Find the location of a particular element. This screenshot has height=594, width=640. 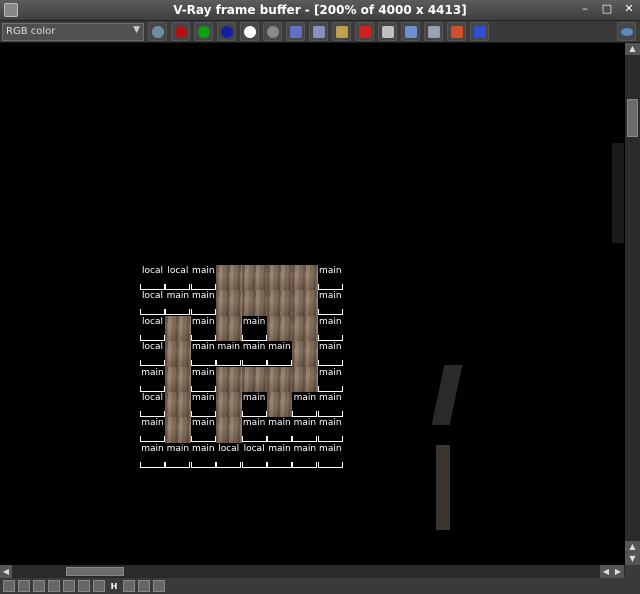

clear-image-icon is located at coordinates (364, 31).